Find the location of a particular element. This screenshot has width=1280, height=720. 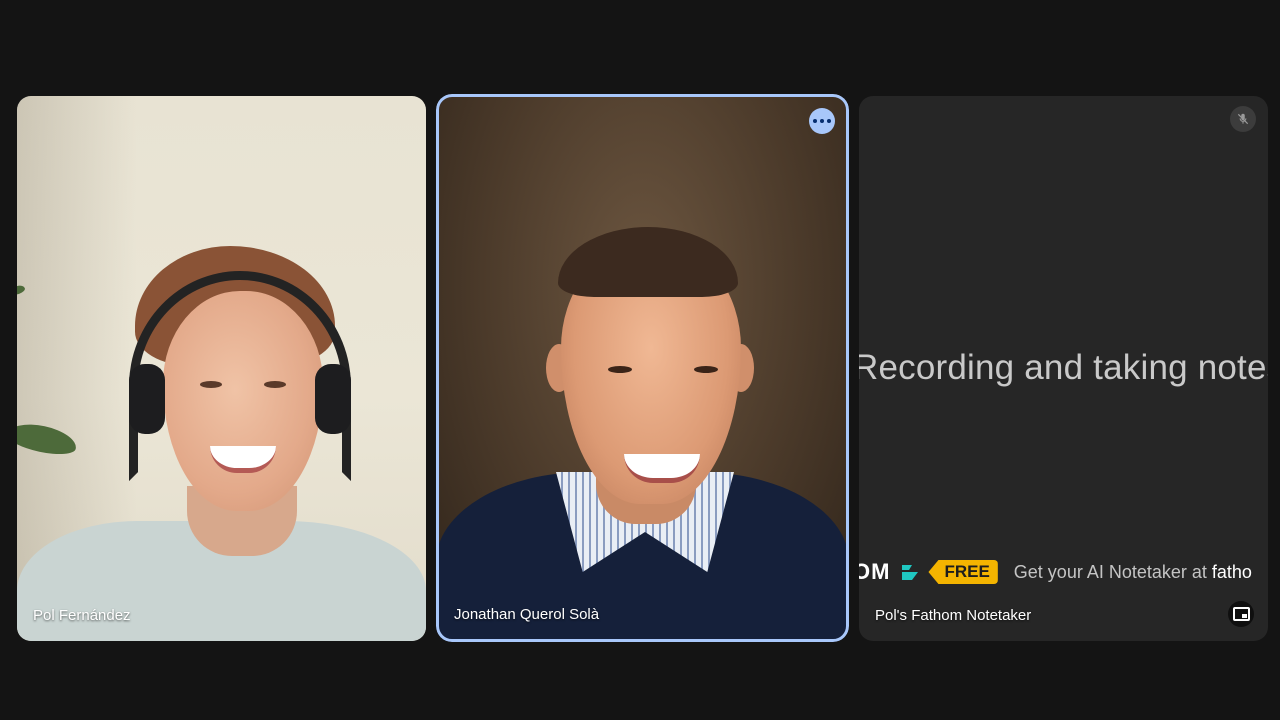

participant-name: Pol Fernández is located at coordinates (82, 615).